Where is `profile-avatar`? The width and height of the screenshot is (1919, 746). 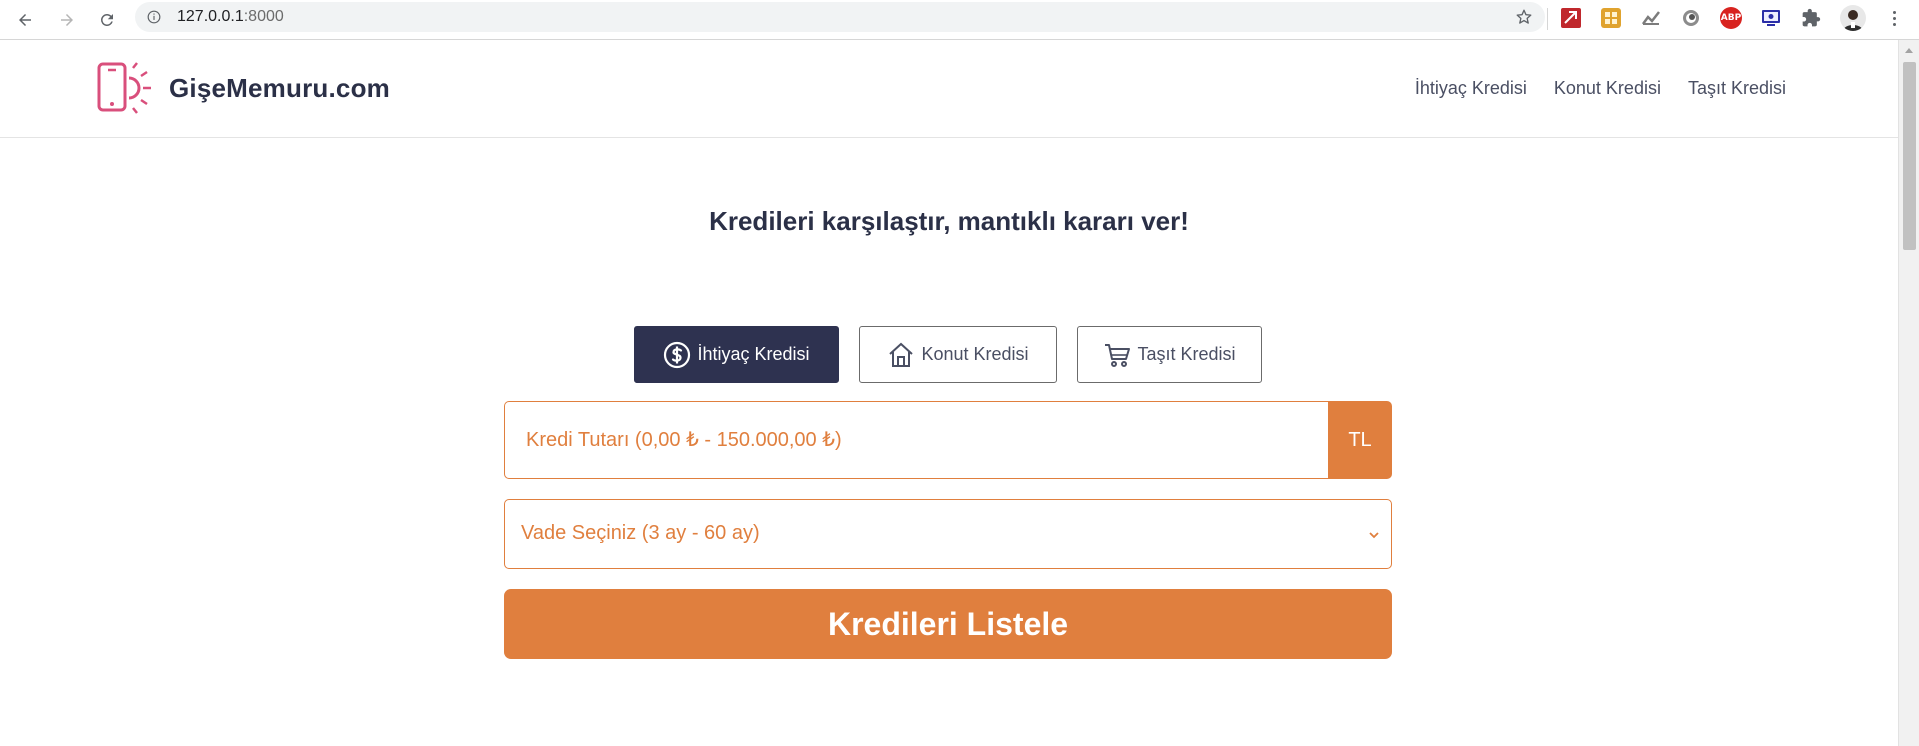
profile-avatar is located at coordinates (1853, 18).